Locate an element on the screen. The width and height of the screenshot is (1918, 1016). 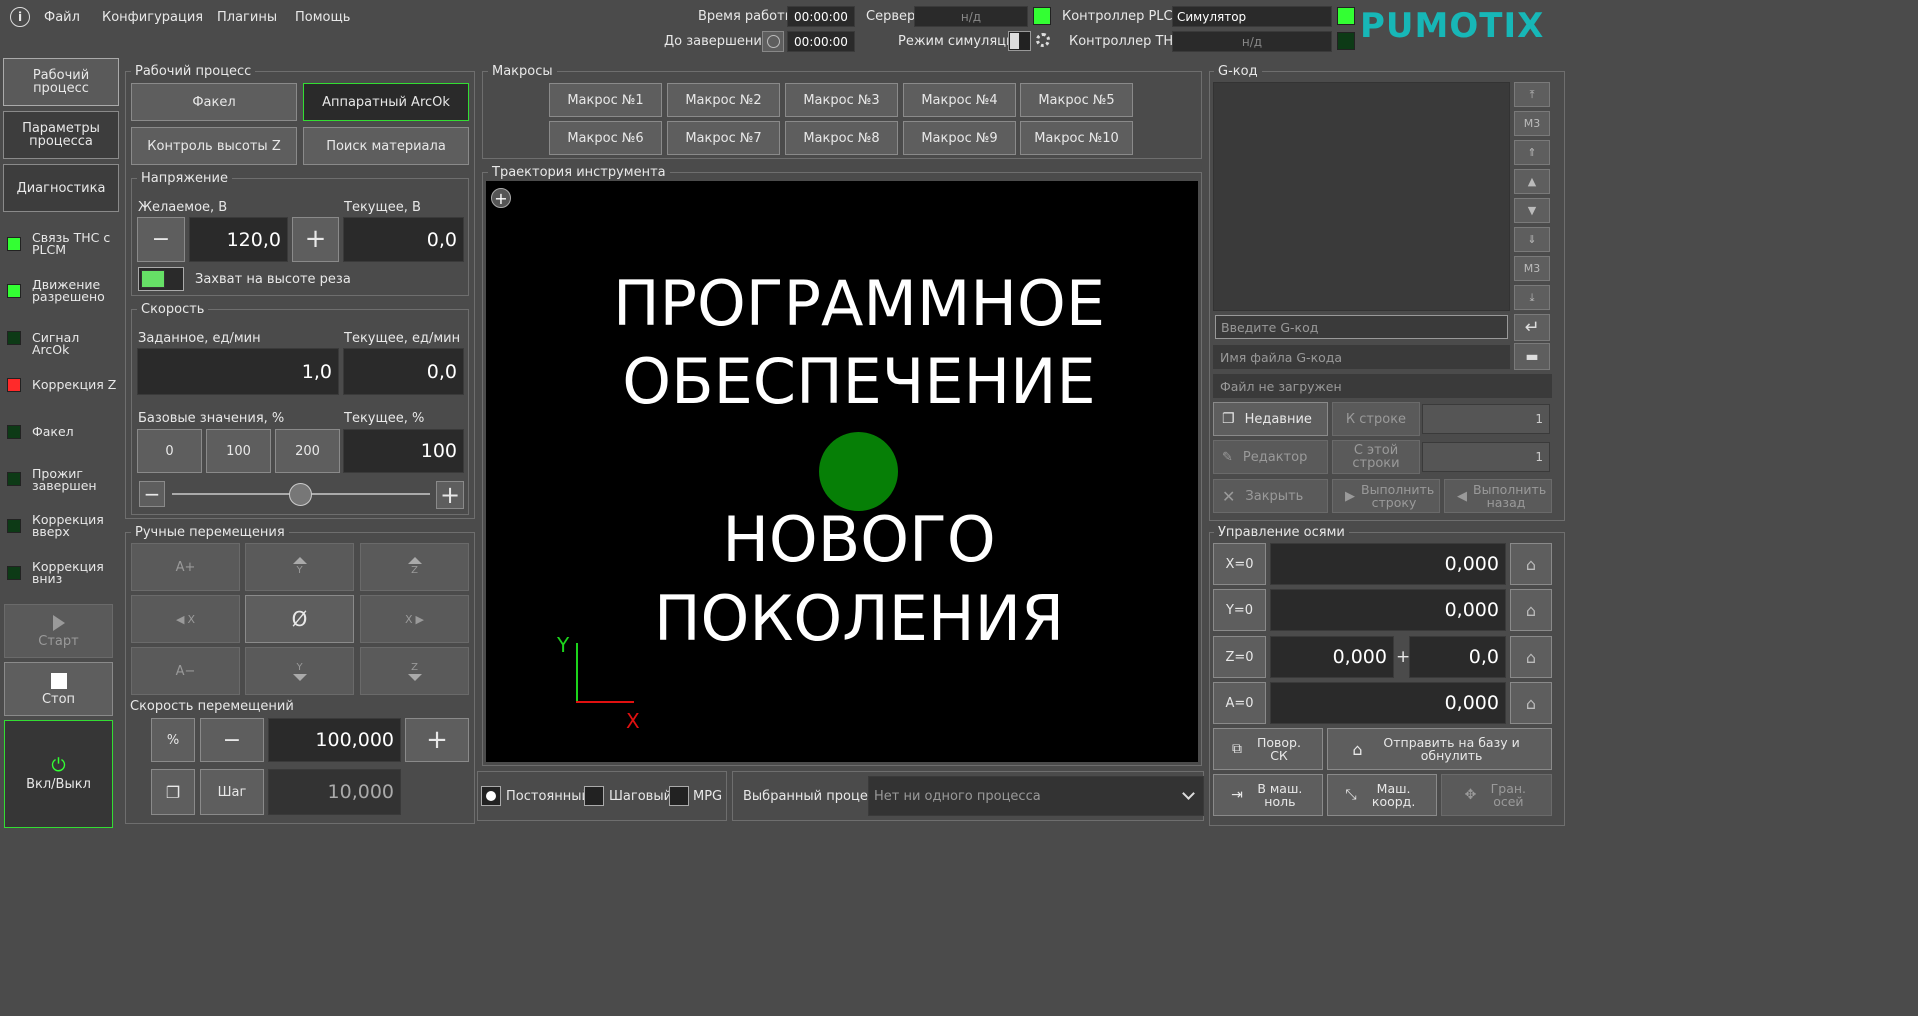
indicator-zcorr: Коррекция Z is located at coordinates (74, 384).